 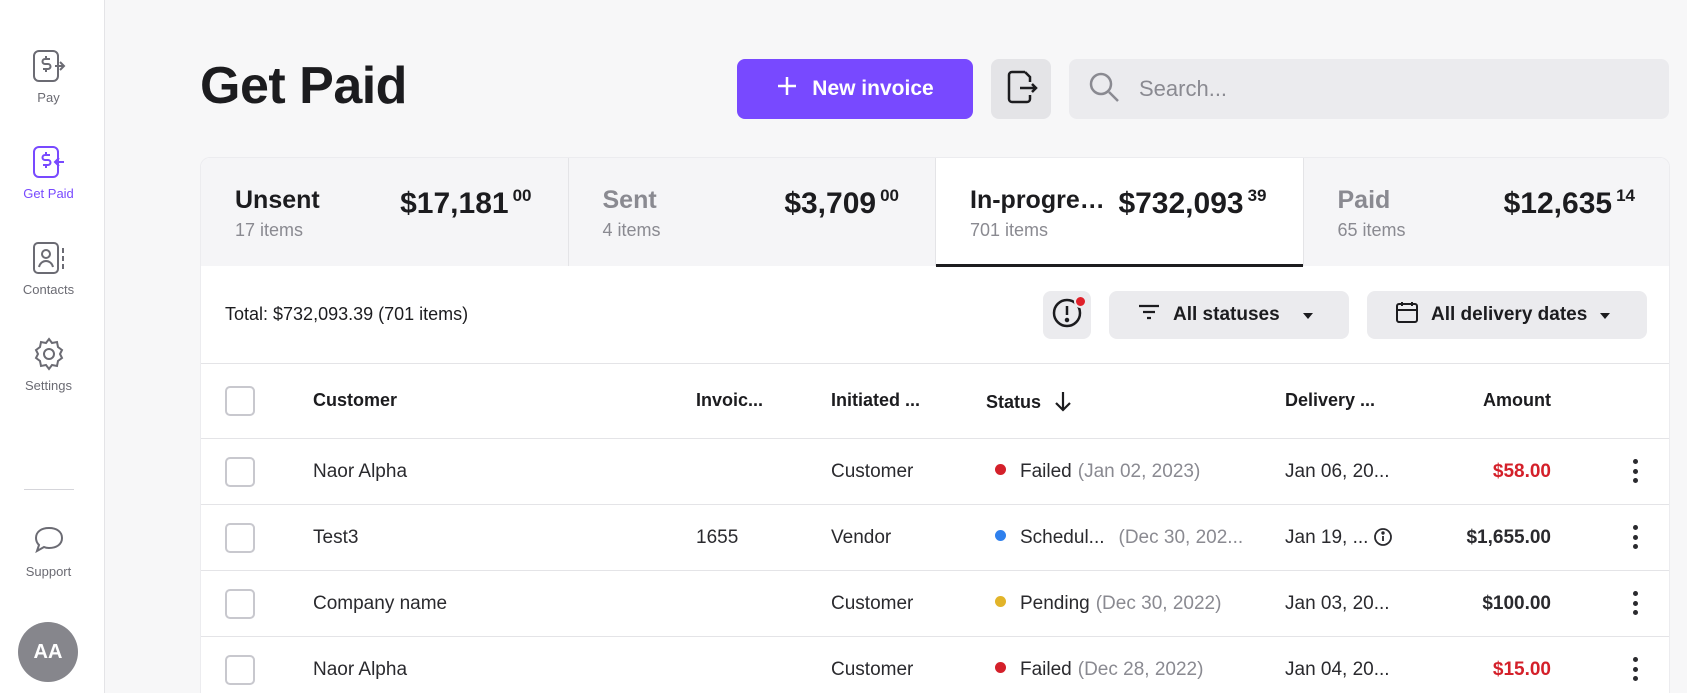 What do you see at coordinates (355, 400) in the screenshot?
I see `column-header-customer: Customer` at bounding box center [355, 400].